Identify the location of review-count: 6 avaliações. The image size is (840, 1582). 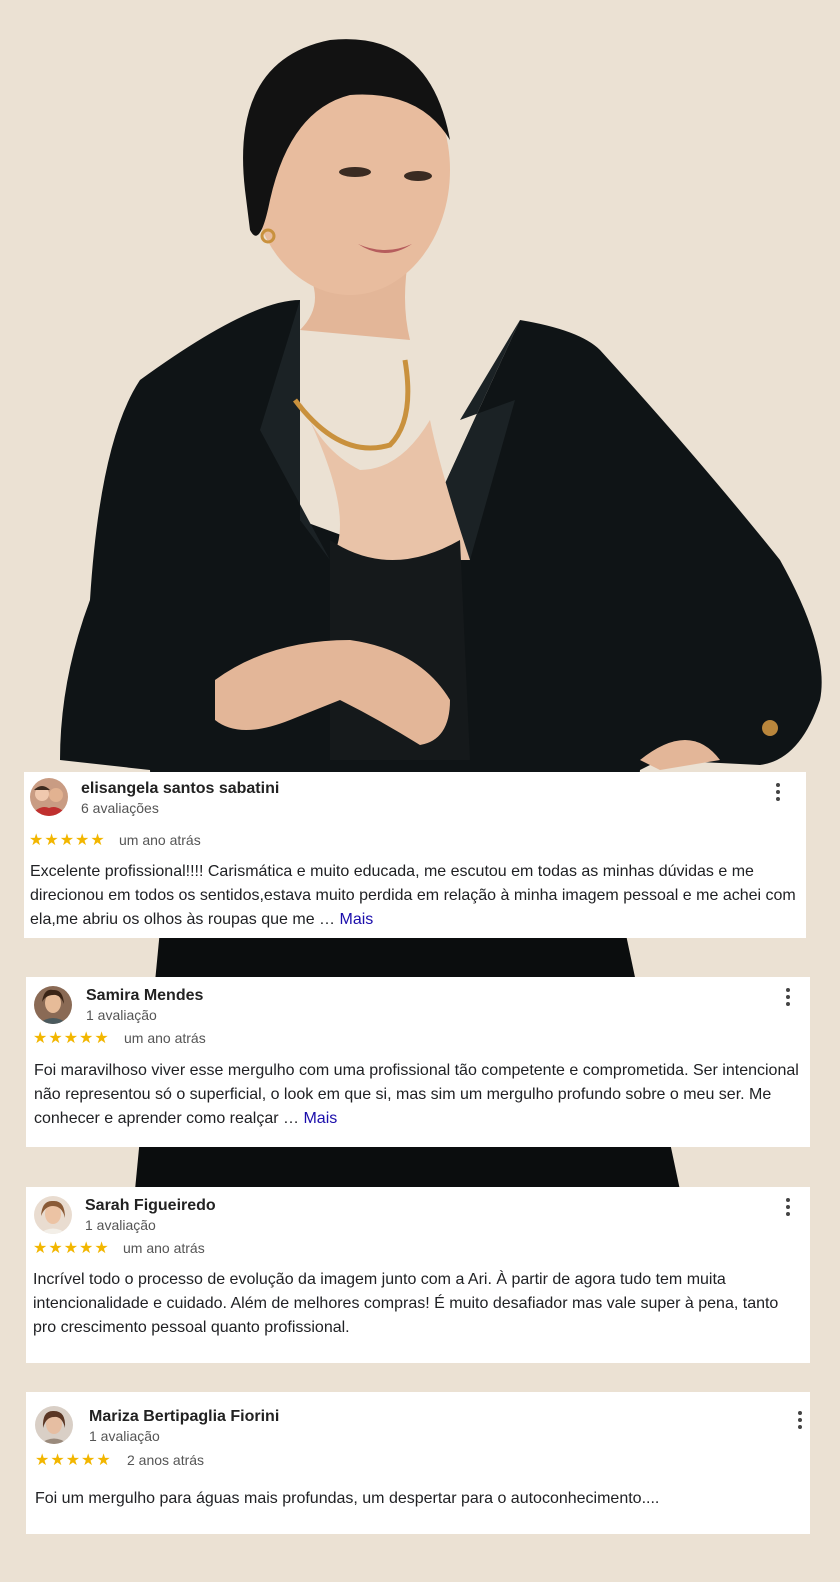
(120, 808).